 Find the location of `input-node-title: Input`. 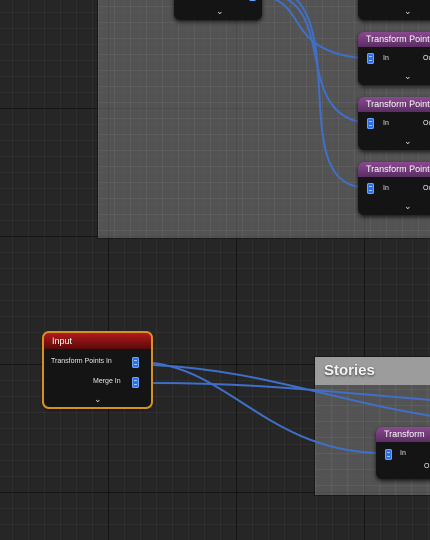

input-node-title: Input is located at coordinates (97, 341).